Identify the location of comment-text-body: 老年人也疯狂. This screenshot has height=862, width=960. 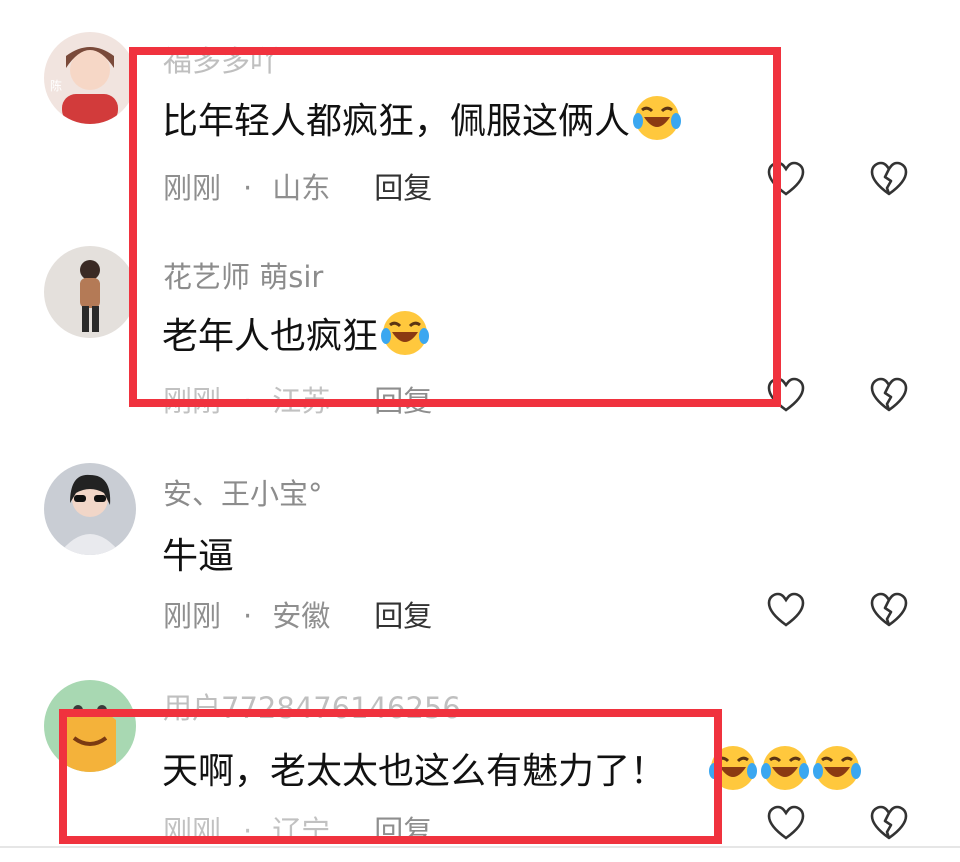
(270, 336).